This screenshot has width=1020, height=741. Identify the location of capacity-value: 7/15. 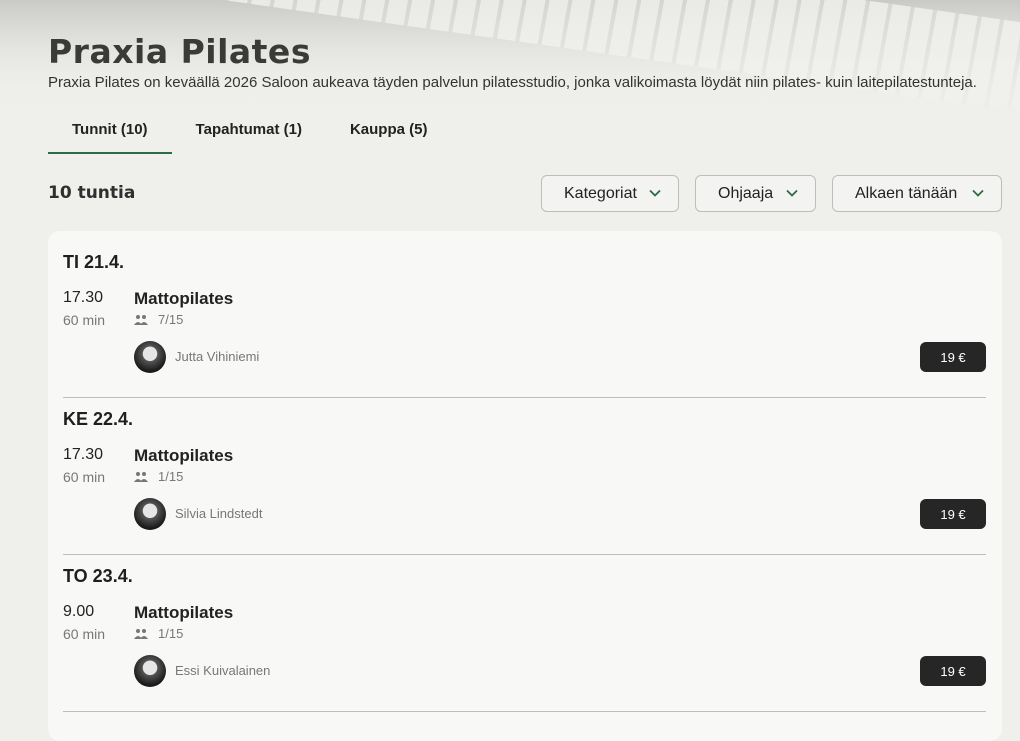
(171, 319).